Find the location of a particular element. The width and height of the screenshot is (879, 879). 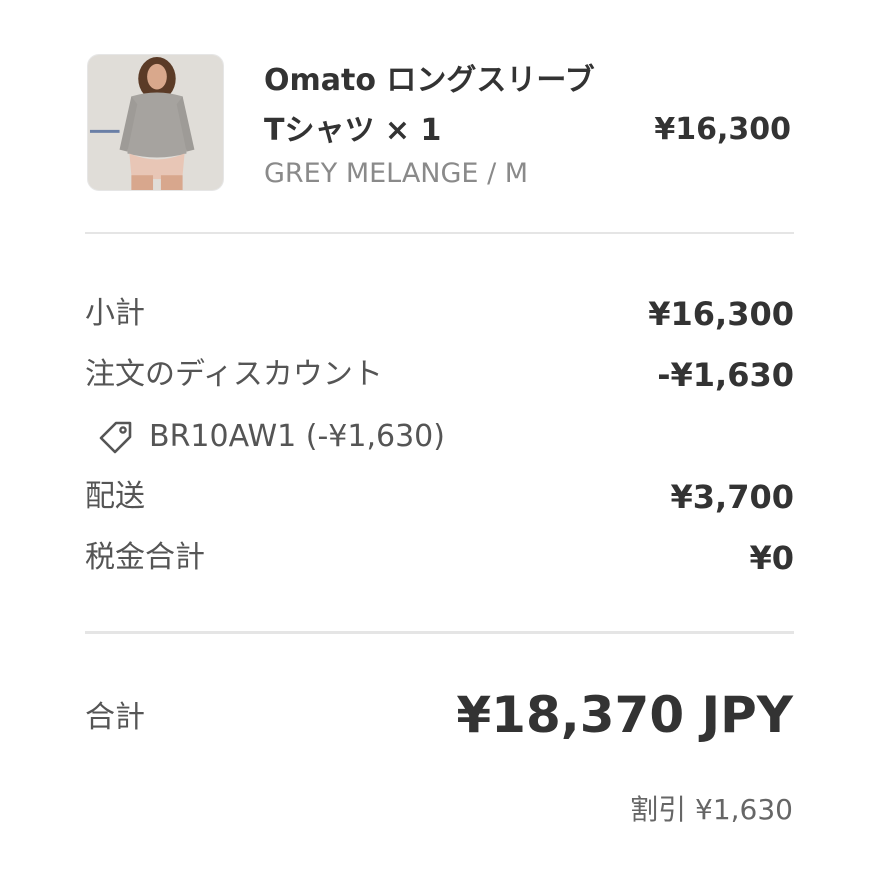

product-price: ¥16,300 is located at coordinates (722, 129).